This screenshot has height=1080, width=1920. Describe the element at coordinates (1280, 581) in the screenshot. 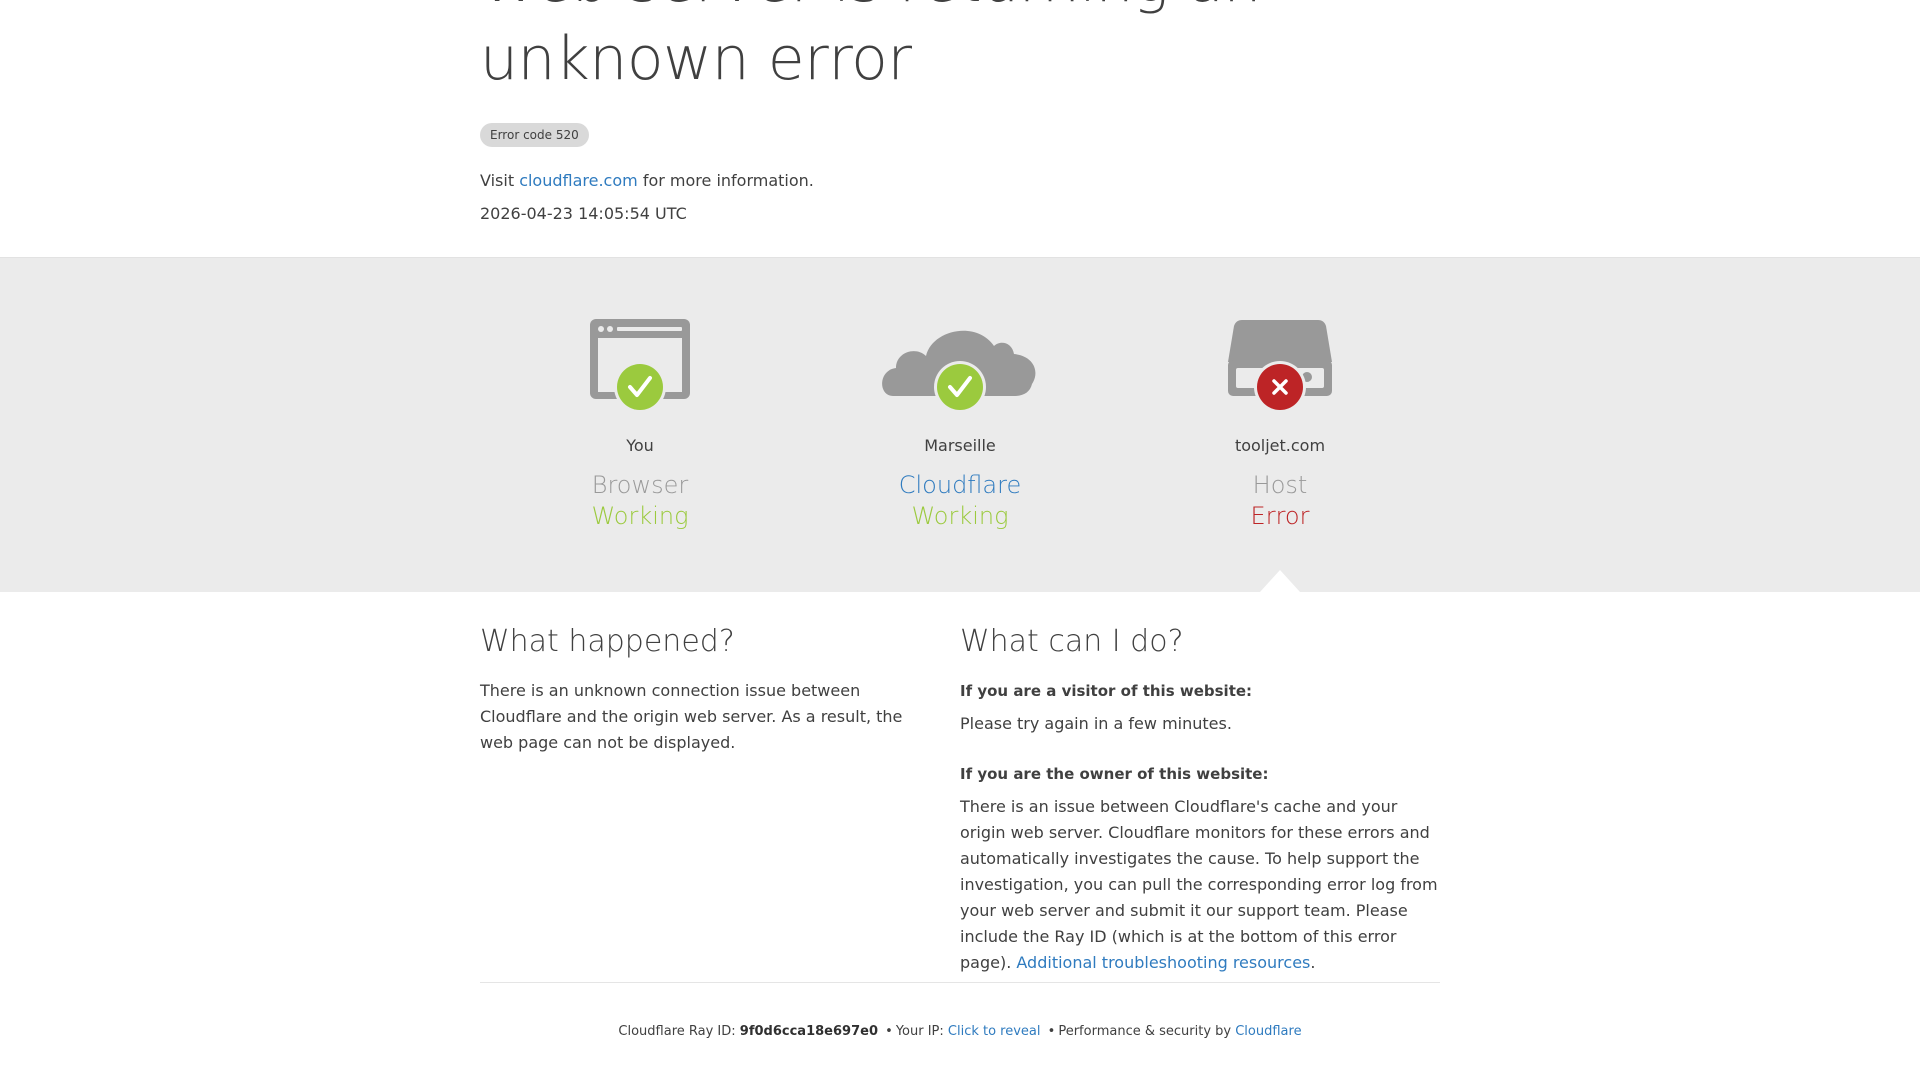

I see `status-pointer-arrow` at that location.